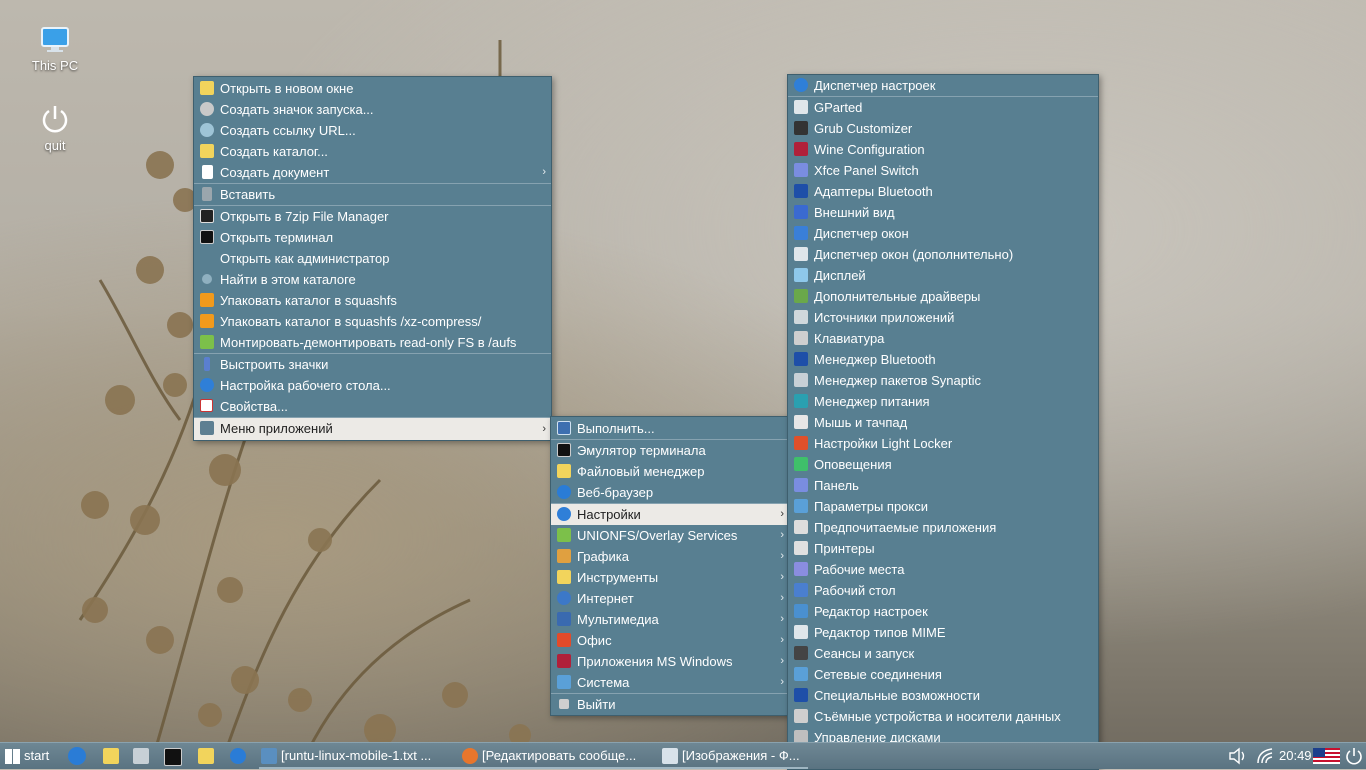  What do you see at coordinates (801, 191) in the screenshot?
I see `bluetooth-icon` at bounding box center [801, 191].